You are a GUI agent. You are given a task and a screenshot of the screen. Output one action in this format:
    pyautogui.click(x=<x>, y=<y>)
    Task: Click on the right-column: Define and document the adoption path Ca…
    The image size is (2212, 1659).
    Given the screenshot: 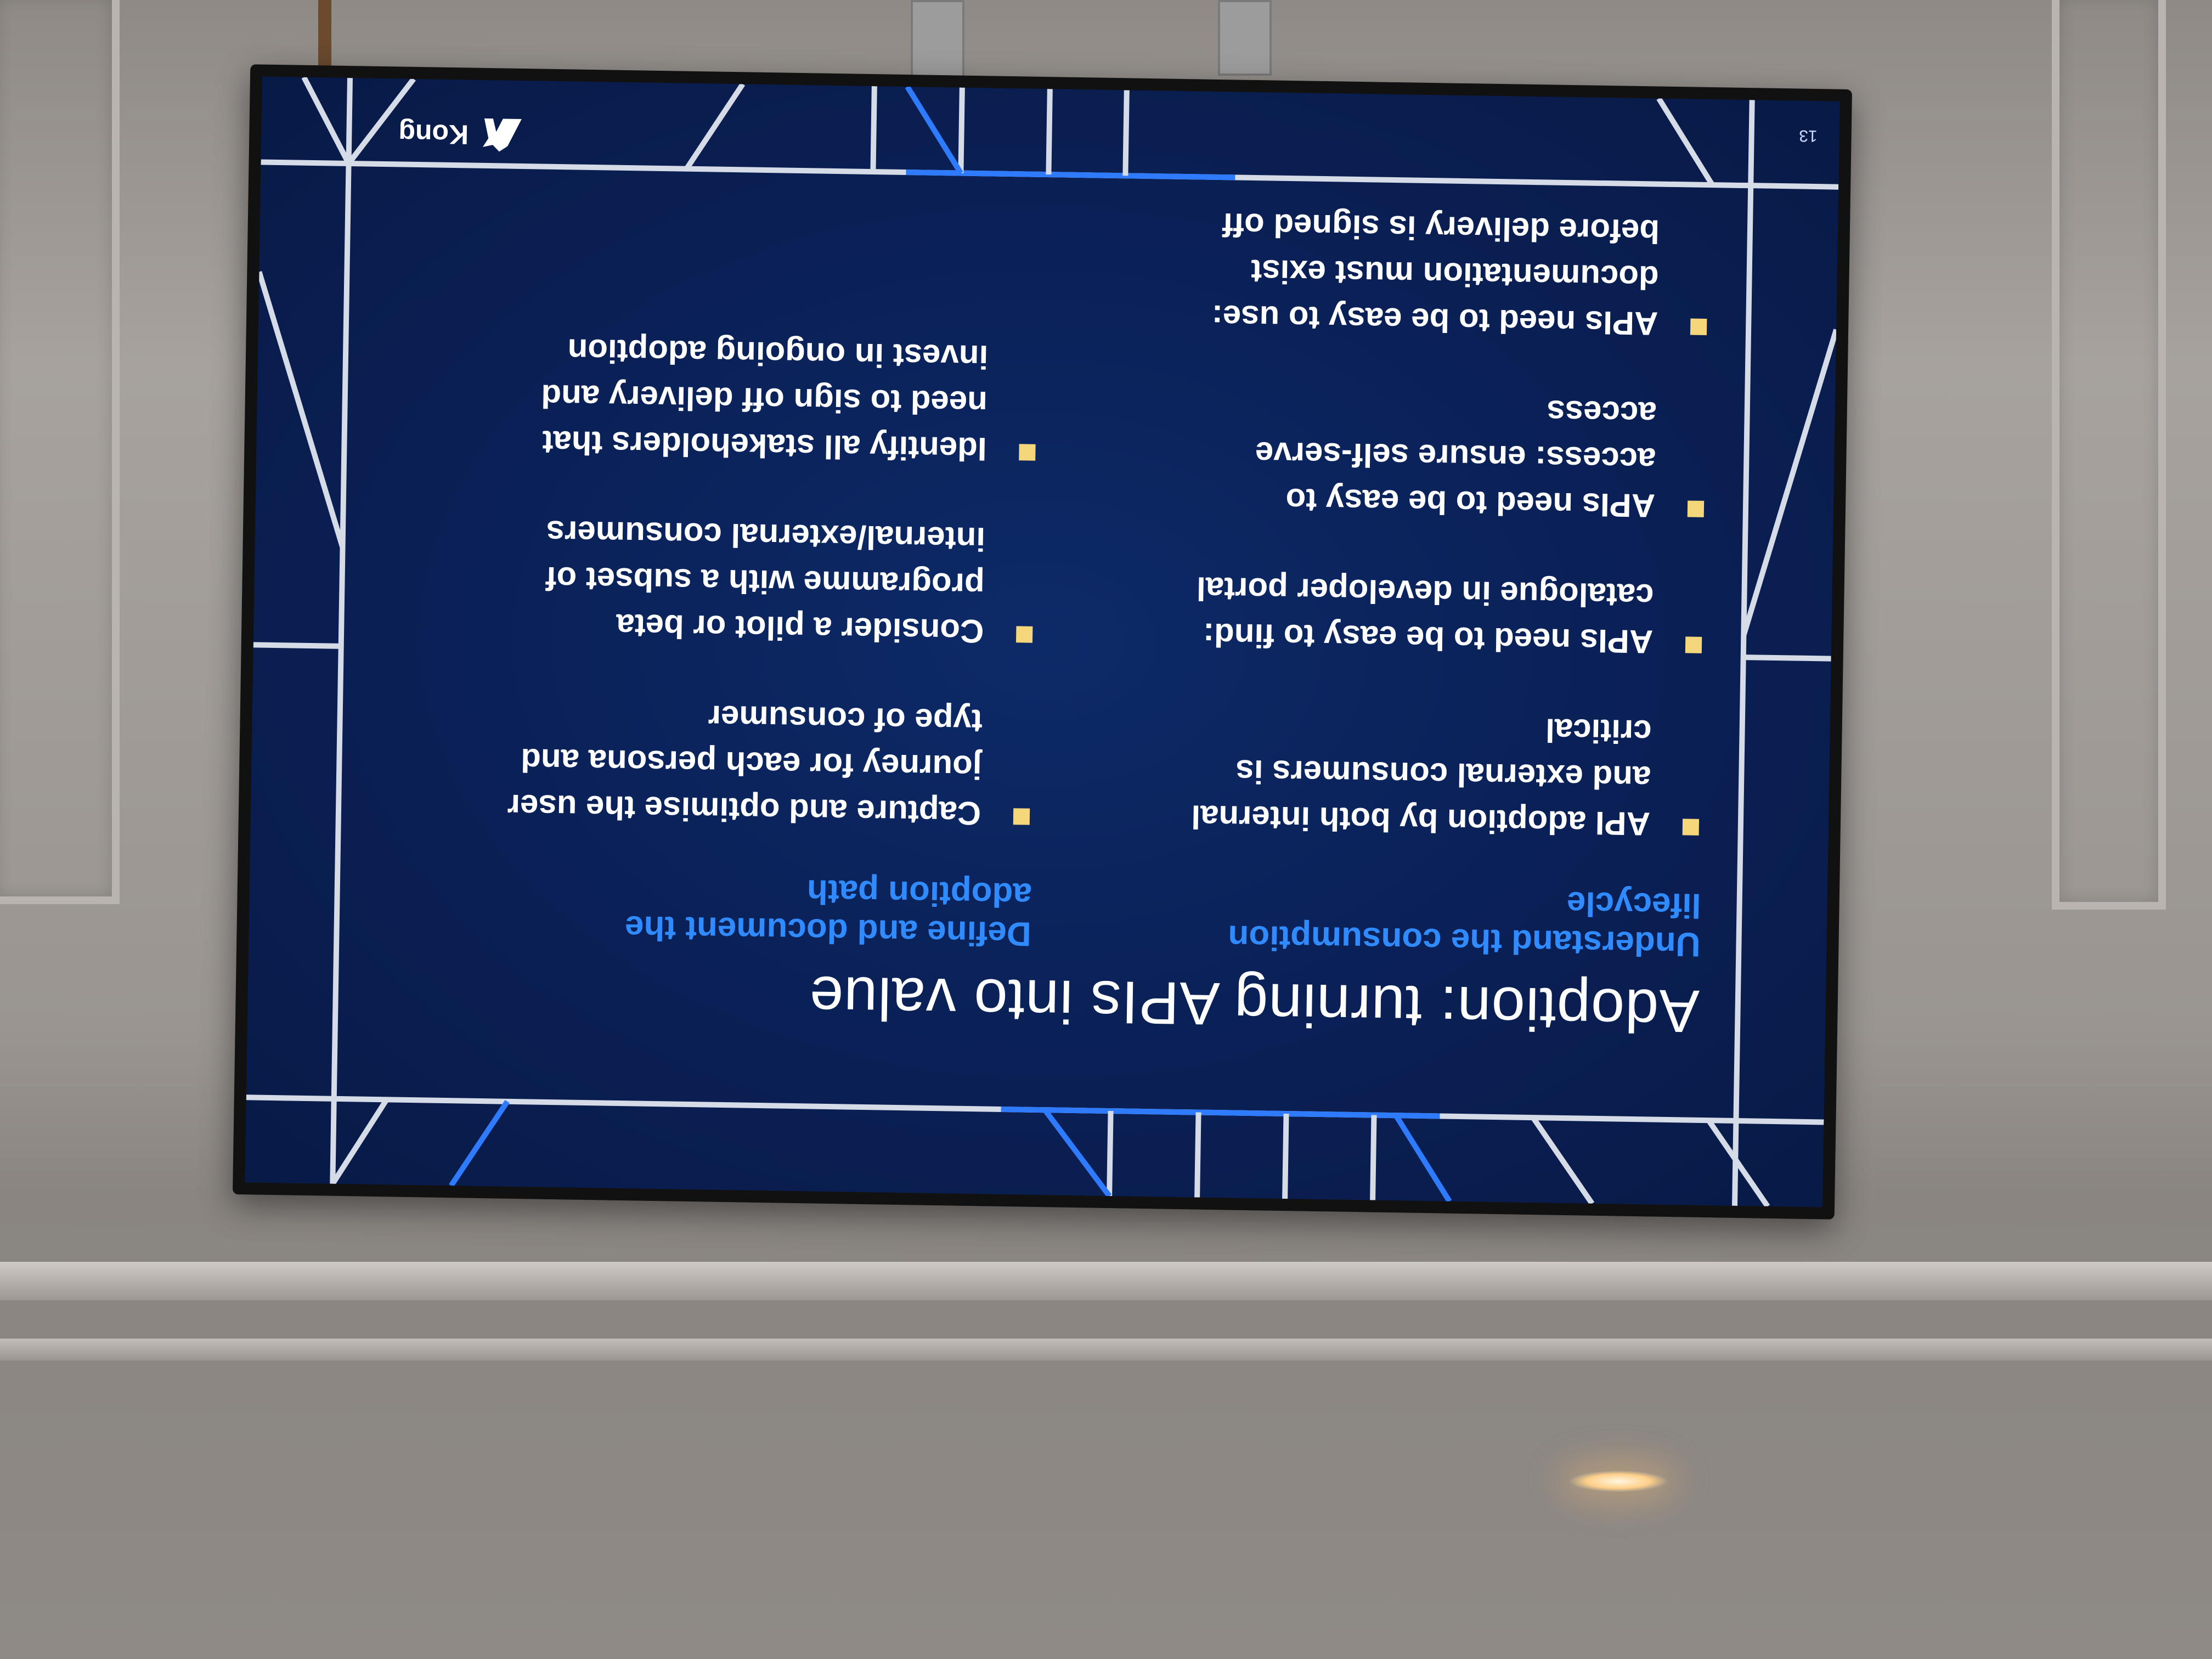 What is the action you would take?
    pyautogui.click(x=761, y=617)
    